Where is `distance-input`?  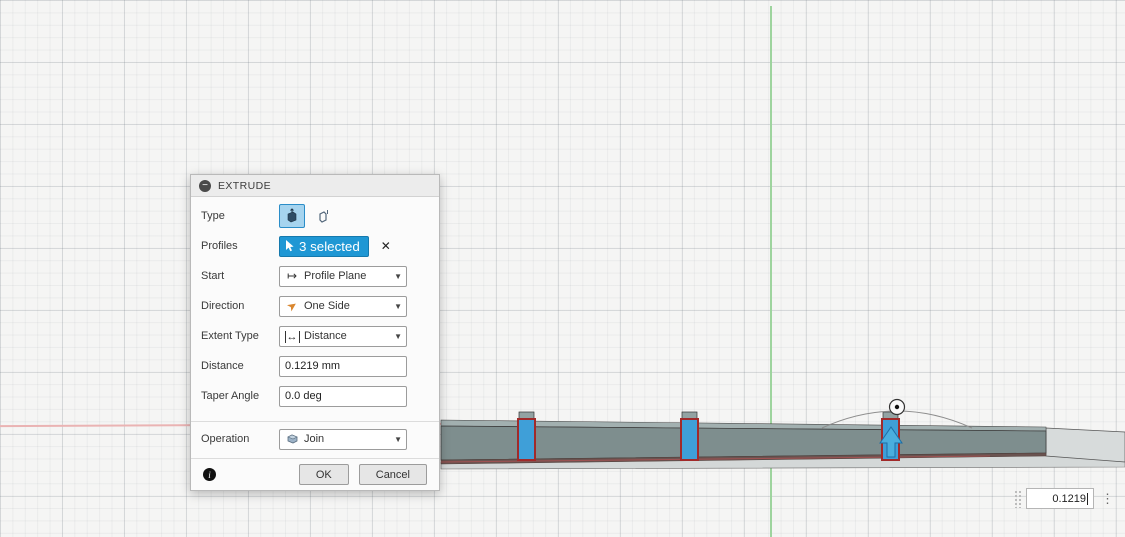 distance-input is located at coordinates (343, 366).